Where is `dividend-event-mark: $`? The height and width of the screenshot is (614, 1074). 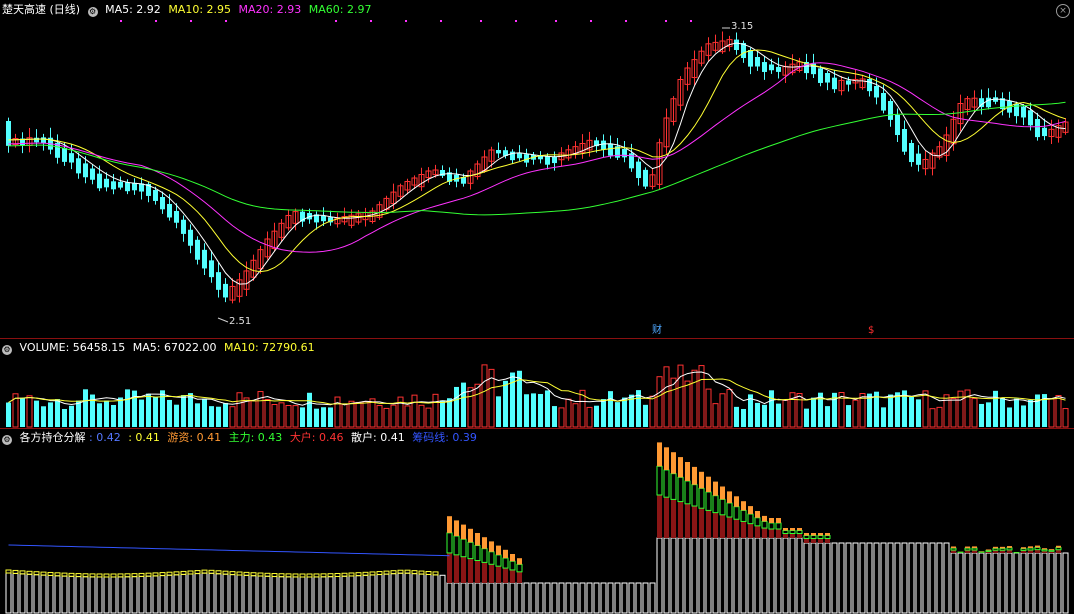 dividend-event-mark: $ is located at coordinates (871, 331).